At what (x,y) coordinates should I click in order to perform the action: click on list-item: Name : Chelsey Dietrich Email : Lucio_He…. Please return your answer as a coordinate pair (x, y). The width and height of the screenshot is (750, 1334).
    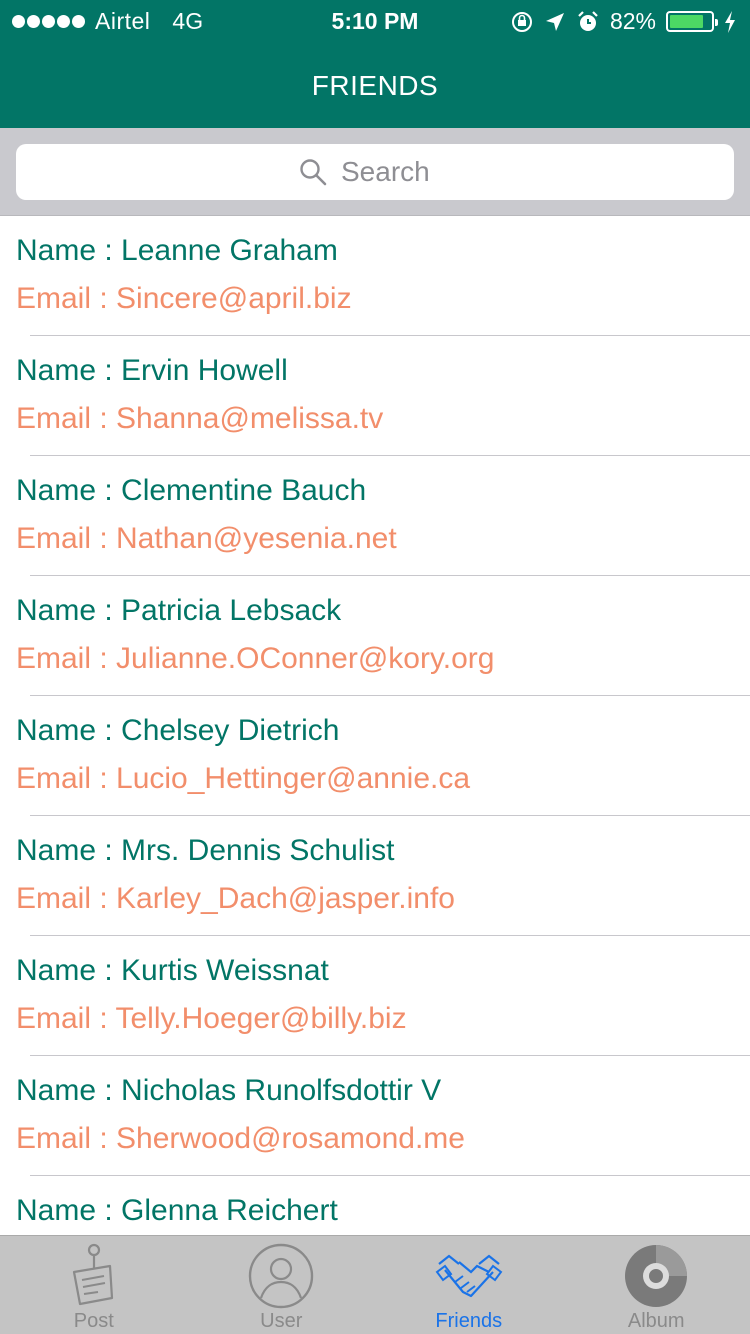
    Looking at the image, I should click on (375, 756).